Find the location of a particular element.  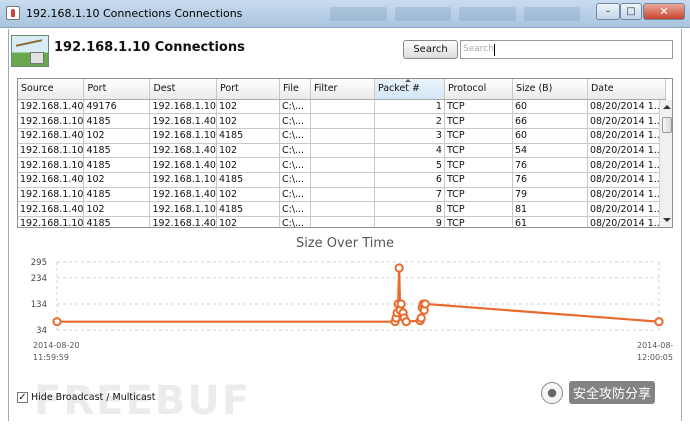

table-cell: 49176 is located at coordinates (117, 107).